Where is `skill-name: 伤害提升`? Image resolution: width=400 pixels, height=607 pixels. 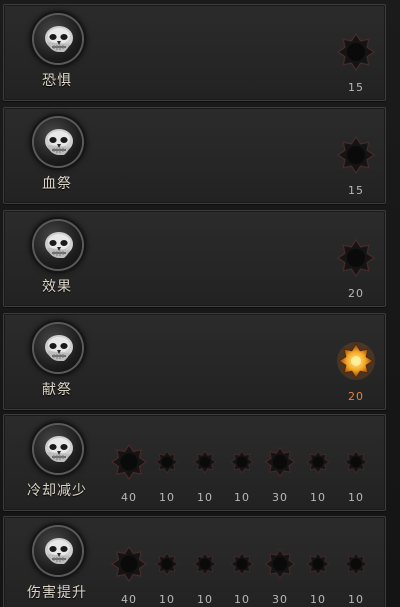 skill-name: 伤害提升 is located at coordinates (57, 593).